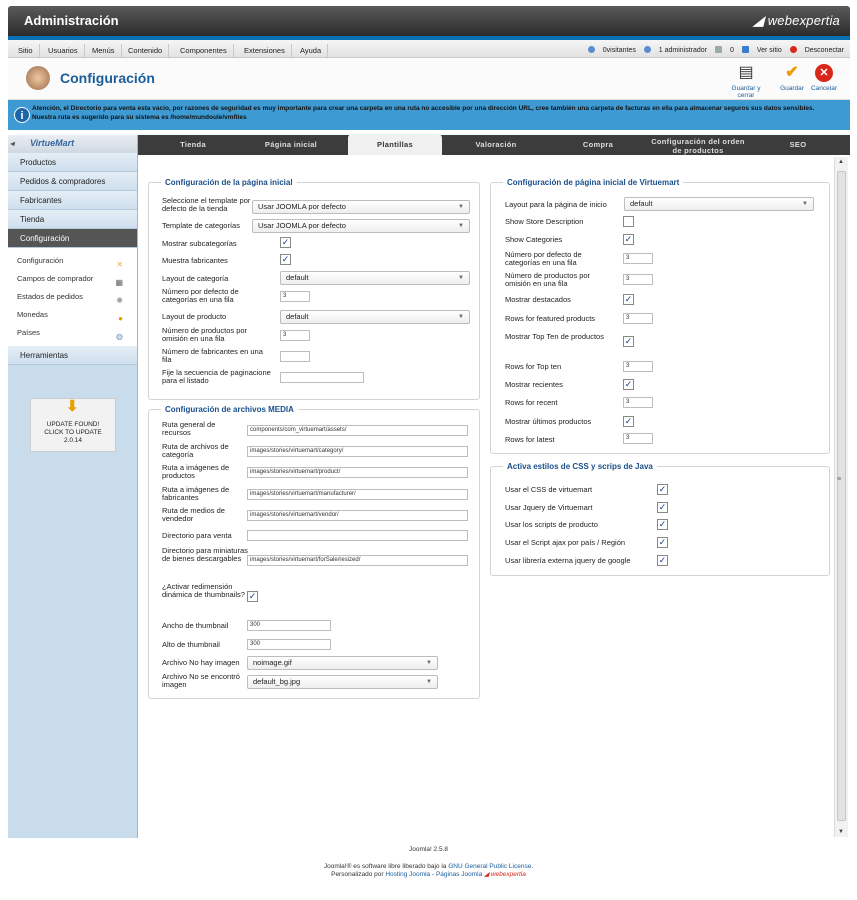 The height and width of the screenshot is (900, 857). What do you see at coordinates (265, 50) in the screenshot?
I see `menu-extensiones: Extensiones` at bounding box center [265, 50].